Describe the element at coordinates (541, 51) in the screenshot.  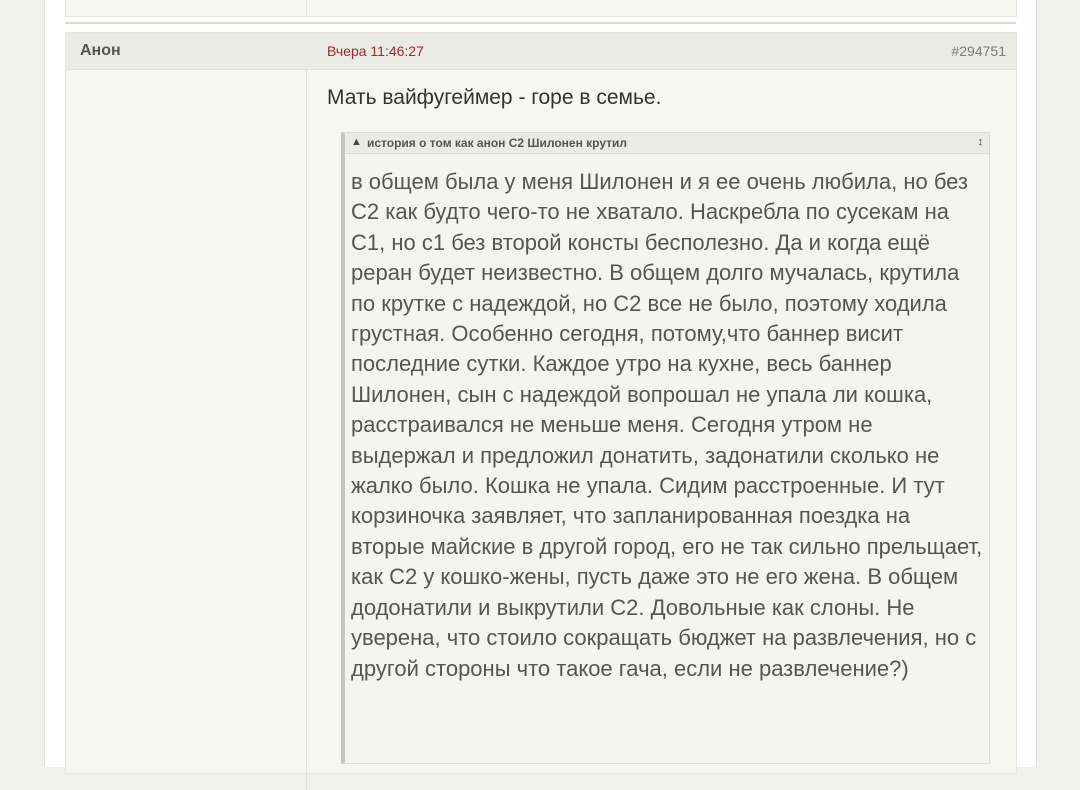
I see `post-header: Анон Вчера 11:46:27 #294751` at that location.